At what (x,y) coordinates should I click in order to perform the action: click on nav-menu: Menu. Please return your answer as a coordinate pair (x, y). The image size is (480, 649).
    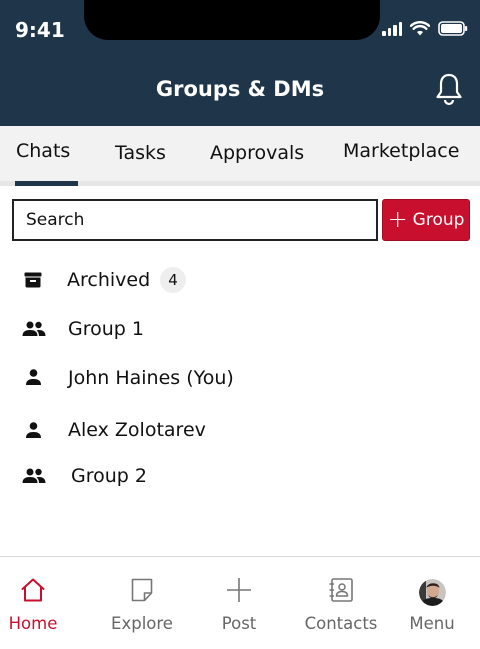
    Looking at the image, I should click on (432, 603).